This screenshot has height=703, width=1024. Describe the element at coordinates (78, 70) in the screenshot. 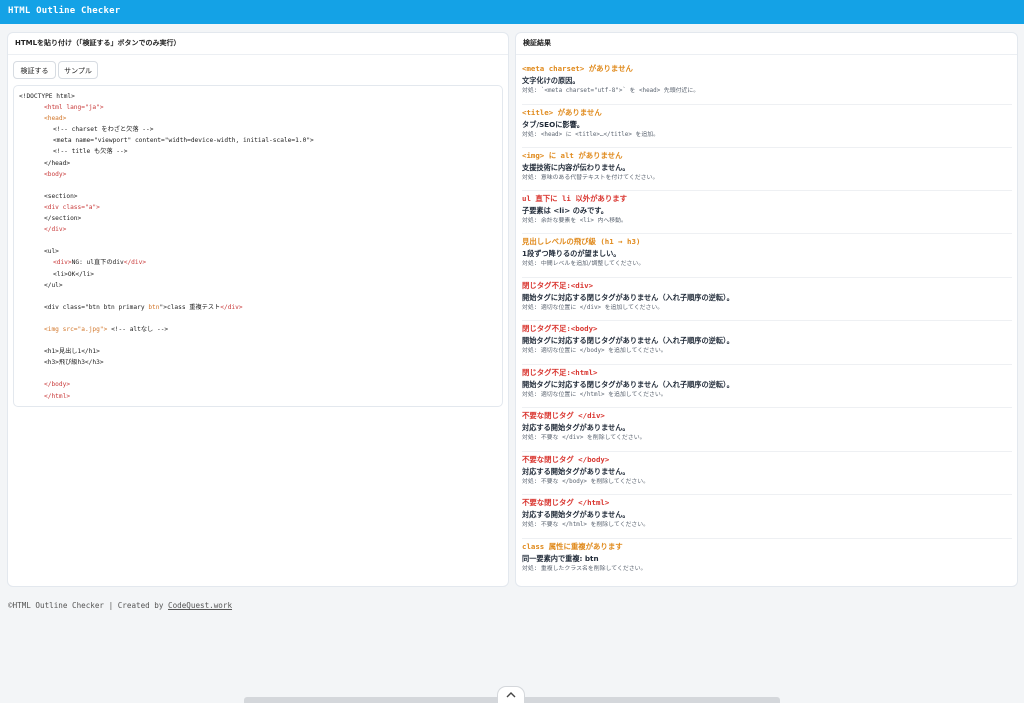

I see `sample-button: サンプル` at that location.